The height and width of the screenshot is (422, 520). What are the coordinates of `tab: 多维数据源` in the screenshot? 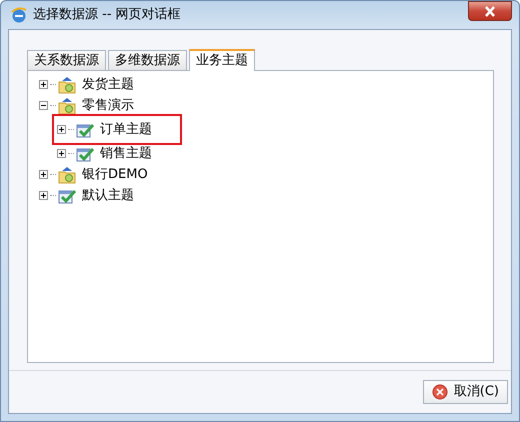 It's located at (147, 60).